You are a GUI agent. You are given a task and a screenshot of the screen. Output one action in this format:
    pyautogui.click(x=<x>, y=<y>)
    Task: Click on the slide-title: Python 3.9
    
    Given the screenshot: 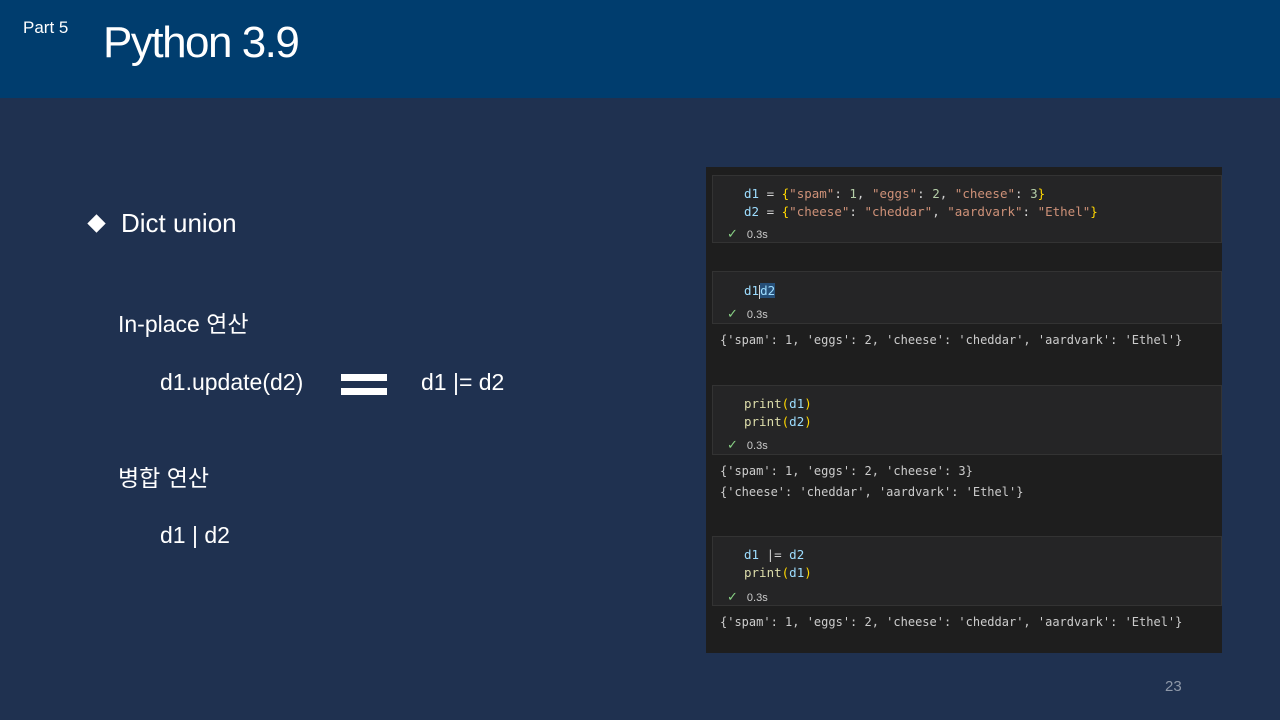 What is the action you would take?
    pyautogui.click(x=201, y=42)
    